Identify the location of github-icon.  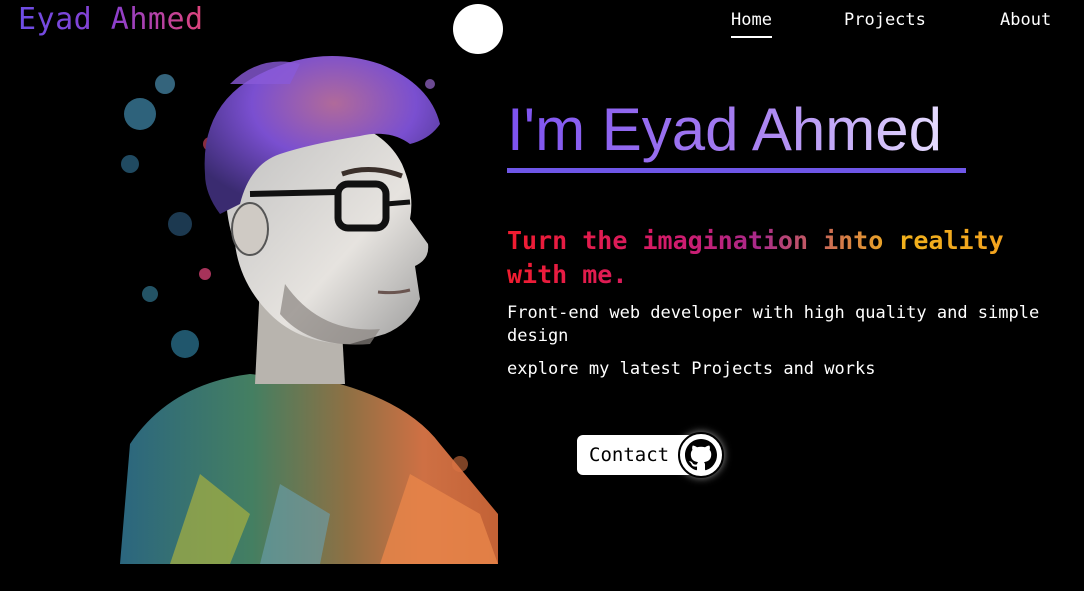
(701, 455).